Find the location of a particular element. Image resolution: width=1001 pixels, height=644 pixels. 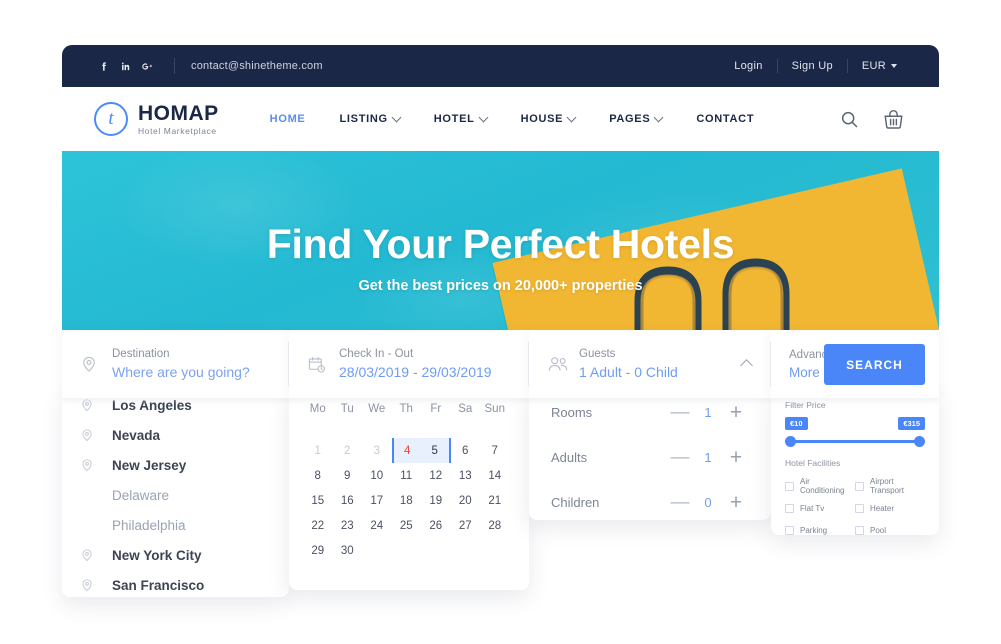

price-slider-min-handle is located at coordinates (790, 441).